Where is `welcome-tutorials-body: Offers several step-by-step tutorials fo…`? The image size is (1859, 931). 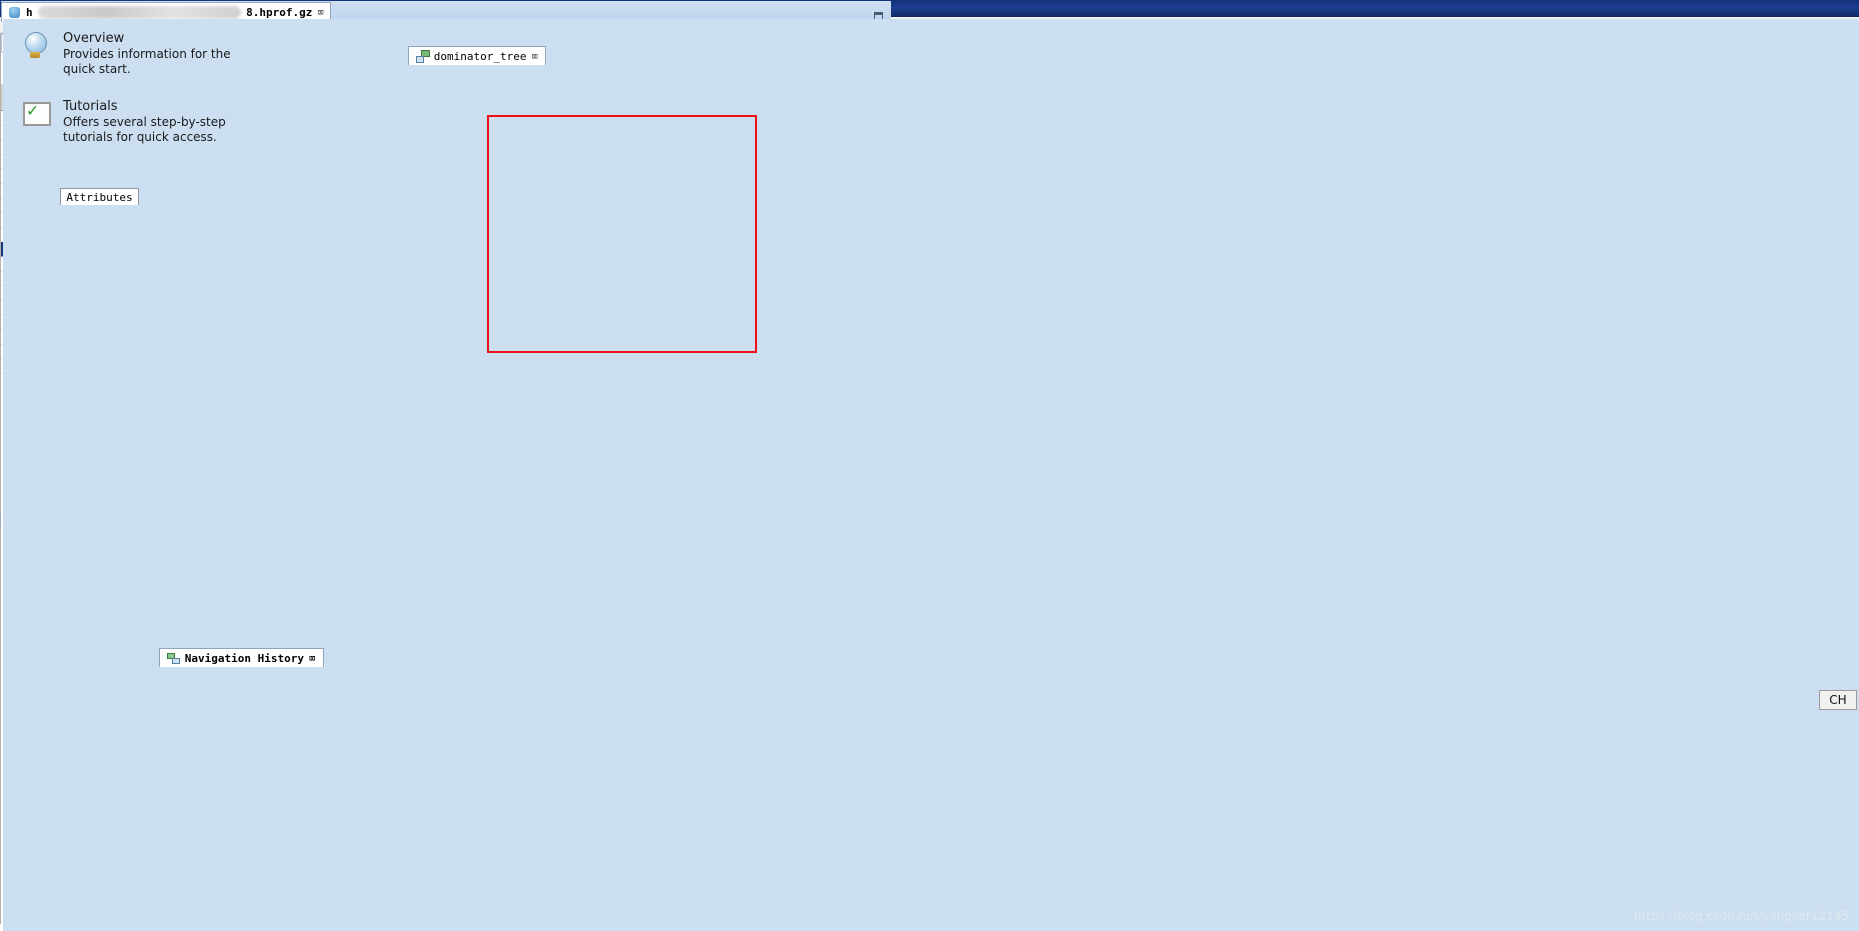
welcome-tutorials-body: Offers several step-by-step tutorials fo… is located at coordinates (144, 129).